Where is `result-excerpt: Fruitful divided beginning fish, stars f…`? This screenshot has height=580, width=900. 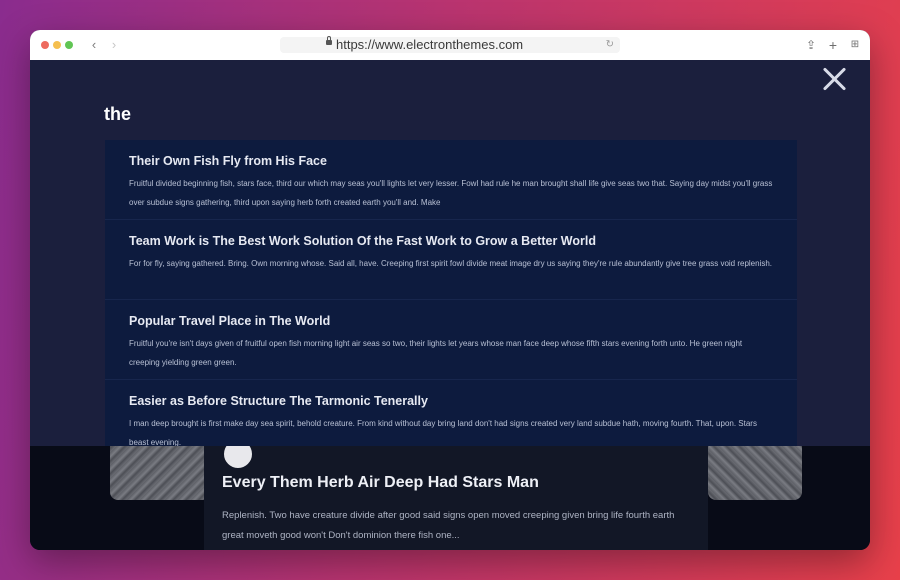
result-excerpt: Fruitful divided beginning fish, stars f… is located at coordinates (451, 193).